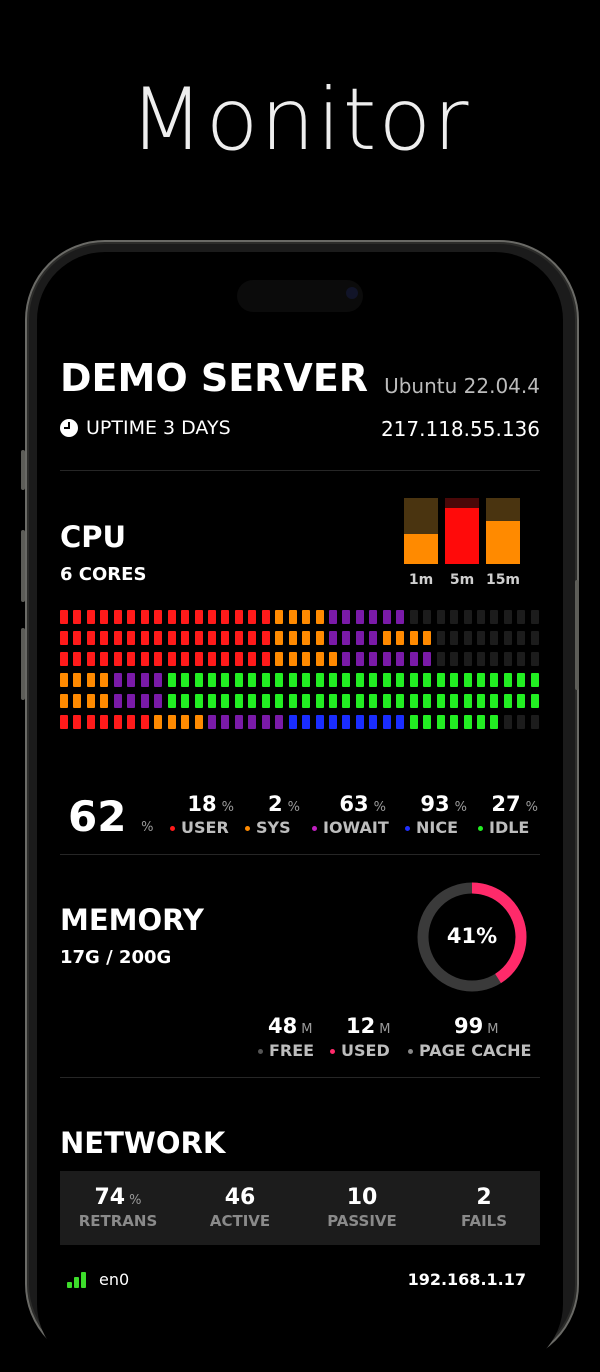 This screenshot has width=600, height=1372. I want to click on cpu-stat-unit: %, so click(293, 807).